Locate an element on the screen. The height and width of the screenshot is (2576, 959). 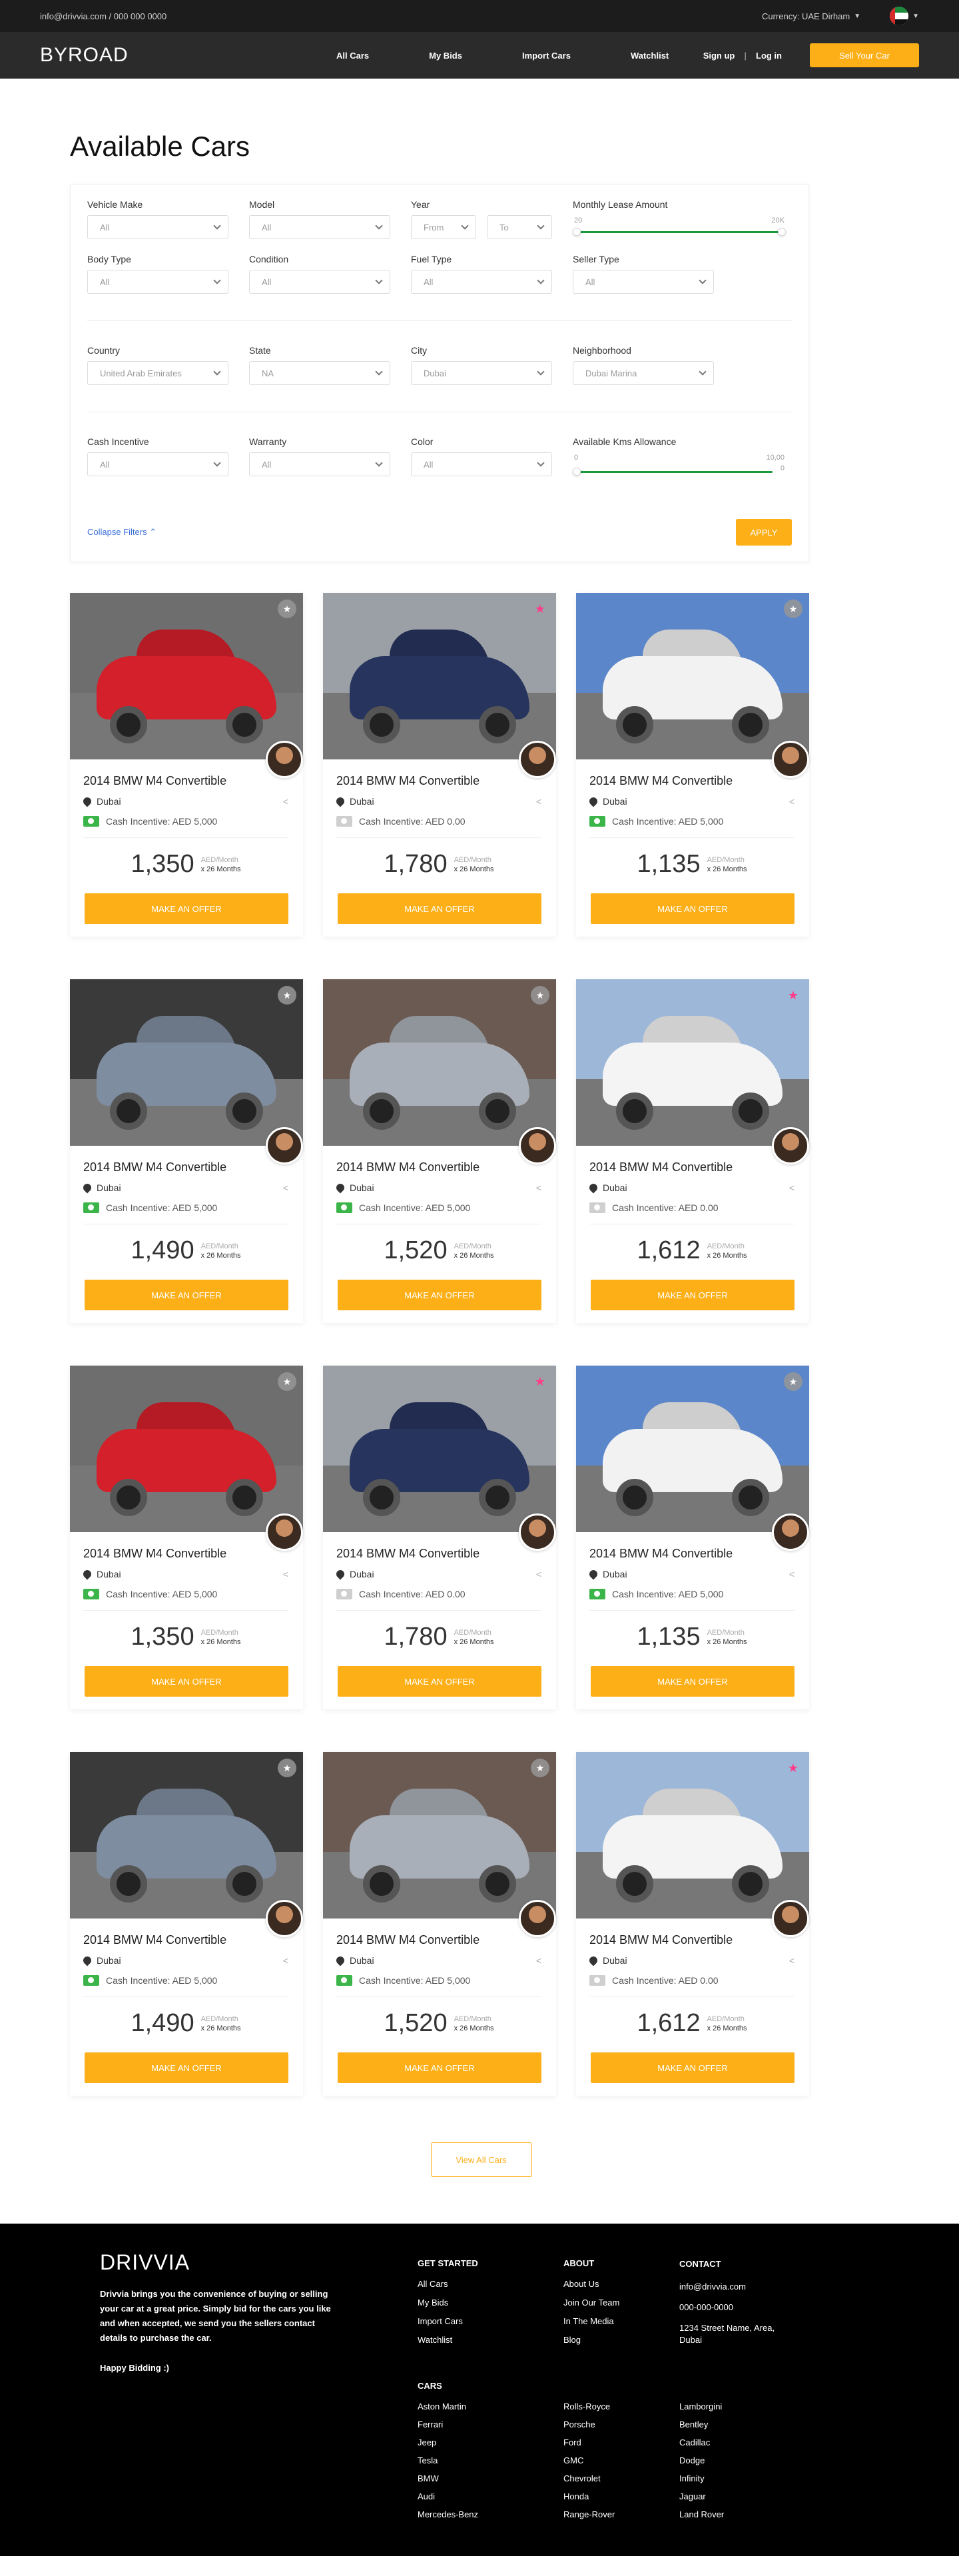
year-from-select: From is located at coordinates (443, 227).